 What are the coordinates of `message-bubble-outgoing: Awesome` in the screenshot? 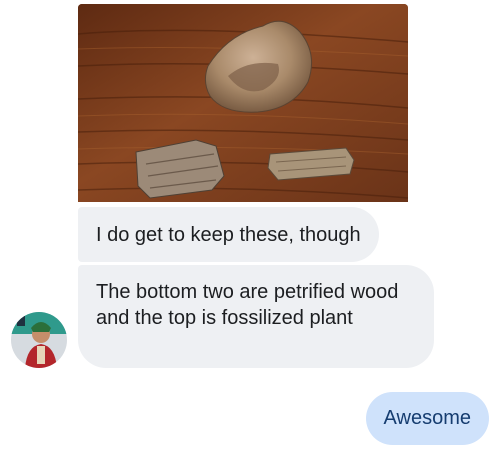 It's located at (427, 418).